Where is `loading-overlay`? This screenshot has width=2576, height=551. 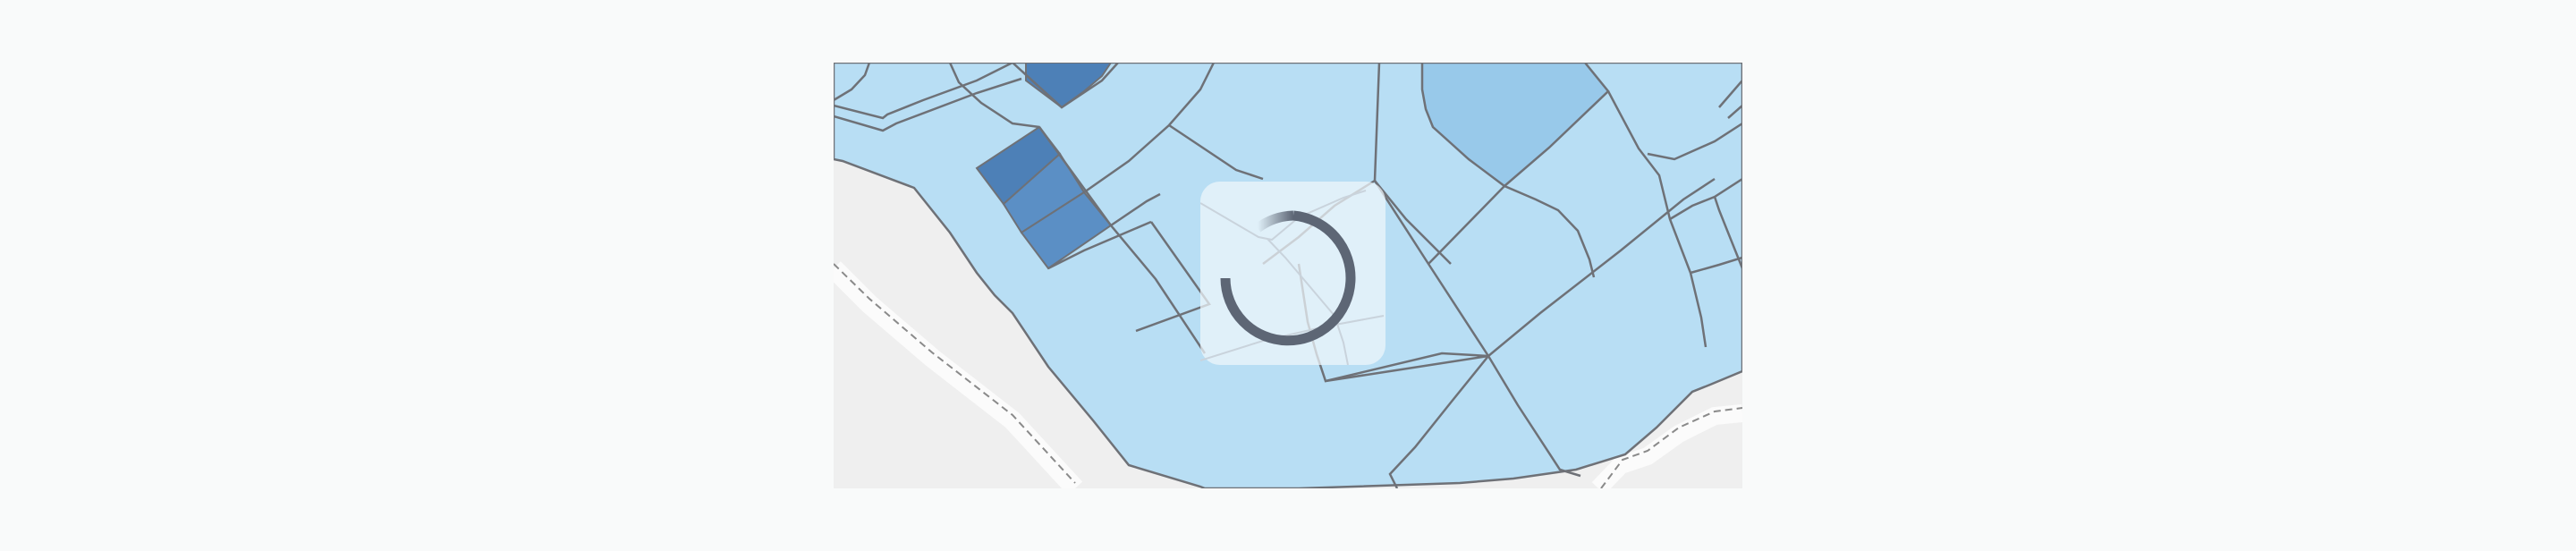 loading-overlay is located at coordinates (1292, 273).